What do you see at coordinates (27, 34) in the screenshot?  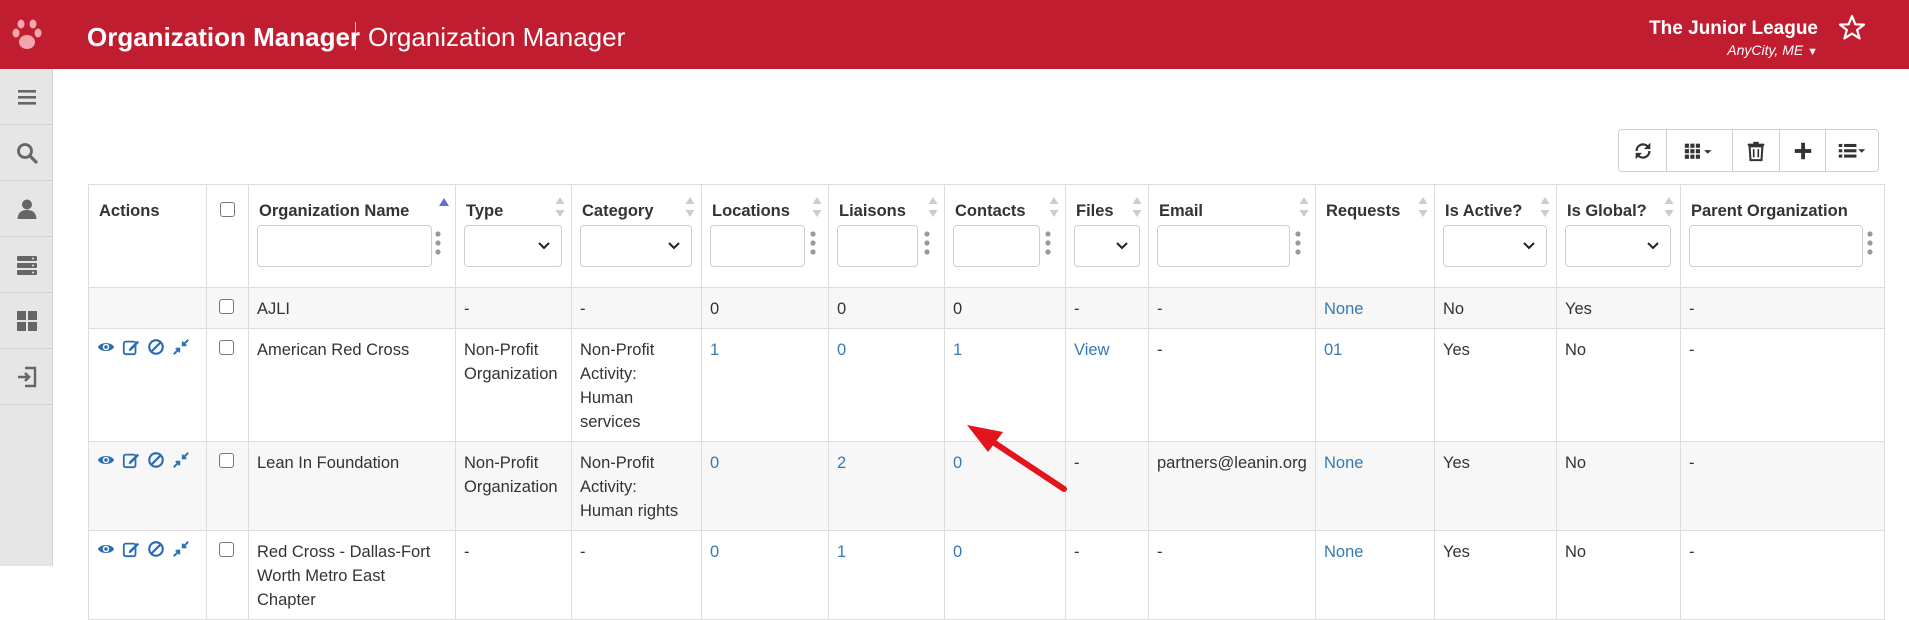 I see `paw-logo-icon` at bounding box center [27, 34].